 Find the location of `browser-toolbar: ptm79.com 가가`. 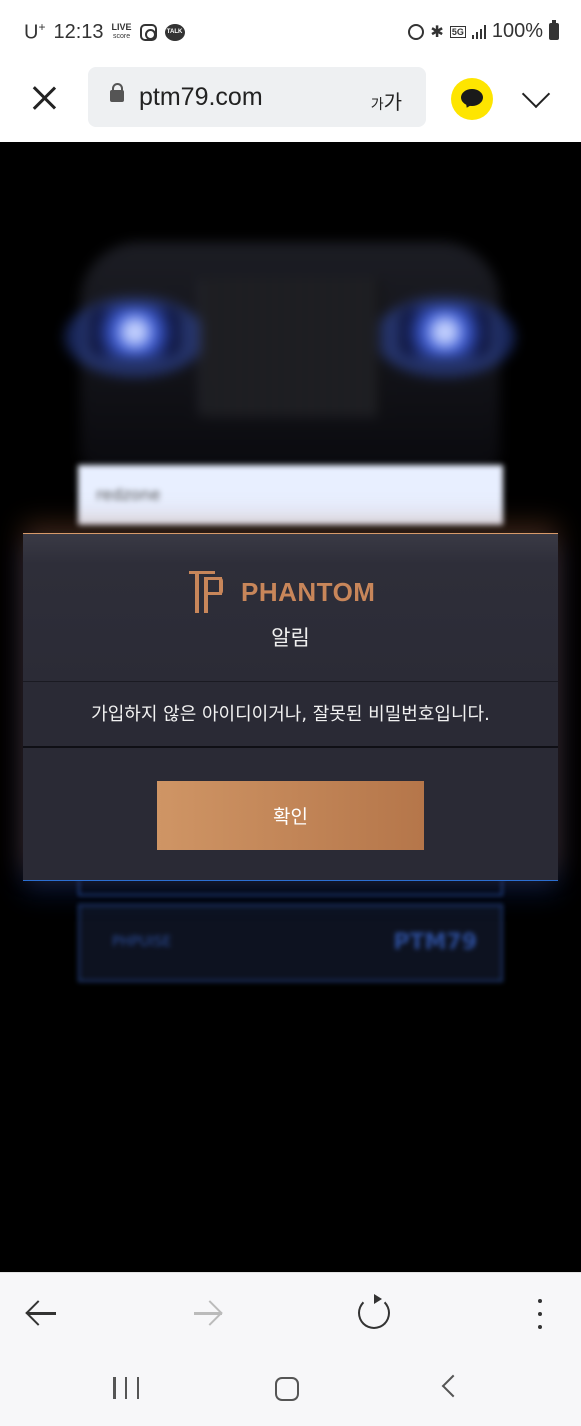

browser-toolbar: ptm79.com 가가 is located at coordinates (290, 103).